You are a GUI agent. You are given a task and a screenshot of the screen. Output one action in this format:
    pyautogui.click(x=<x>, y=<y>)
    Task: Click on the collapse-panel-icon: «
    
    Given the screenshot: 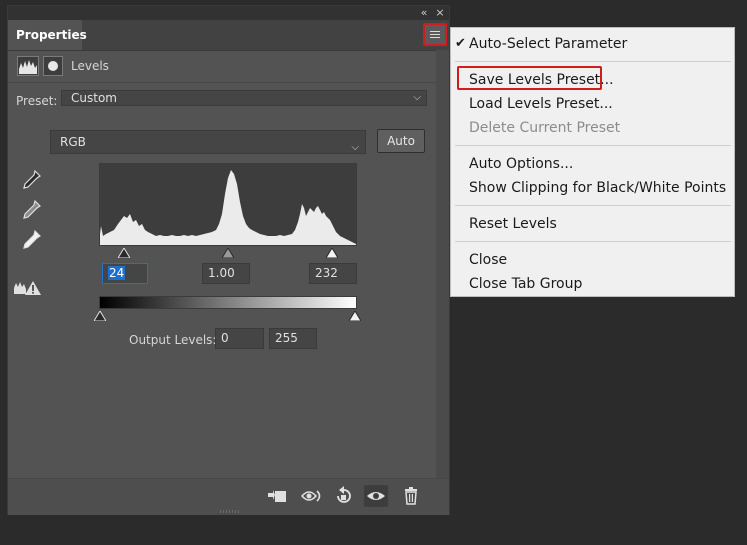 What is the action you would take?
    pyautogui.click(x=424, y=13)
    